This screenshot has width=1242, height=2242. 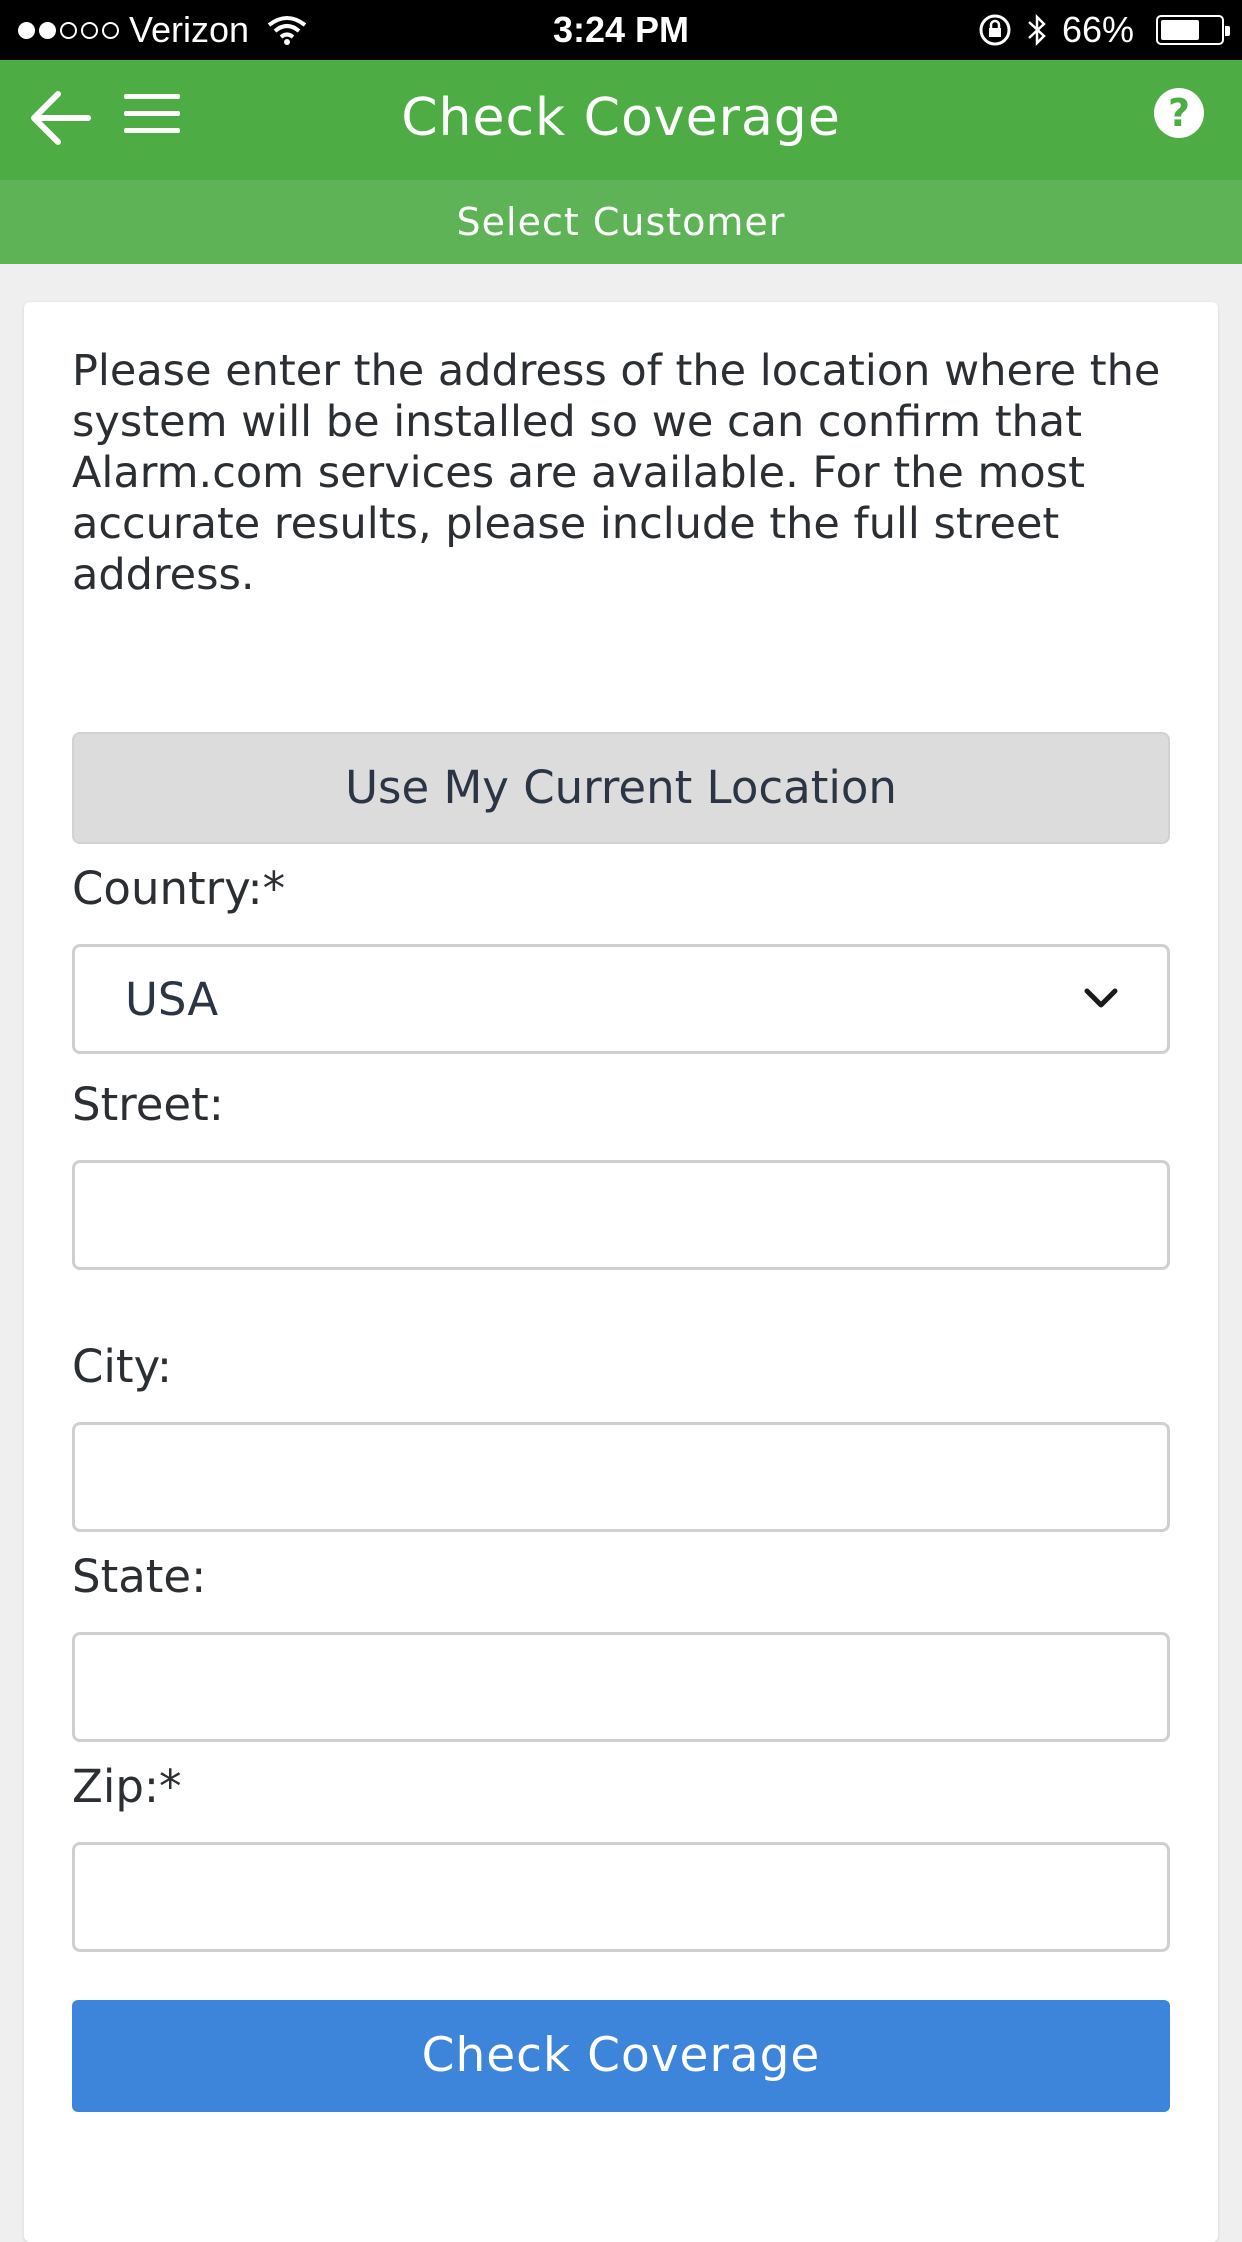 What do you see at coordinates (1037, 30) in the screenshot?
I see `bluetooth-icon` at bounding box center [1037, 30].